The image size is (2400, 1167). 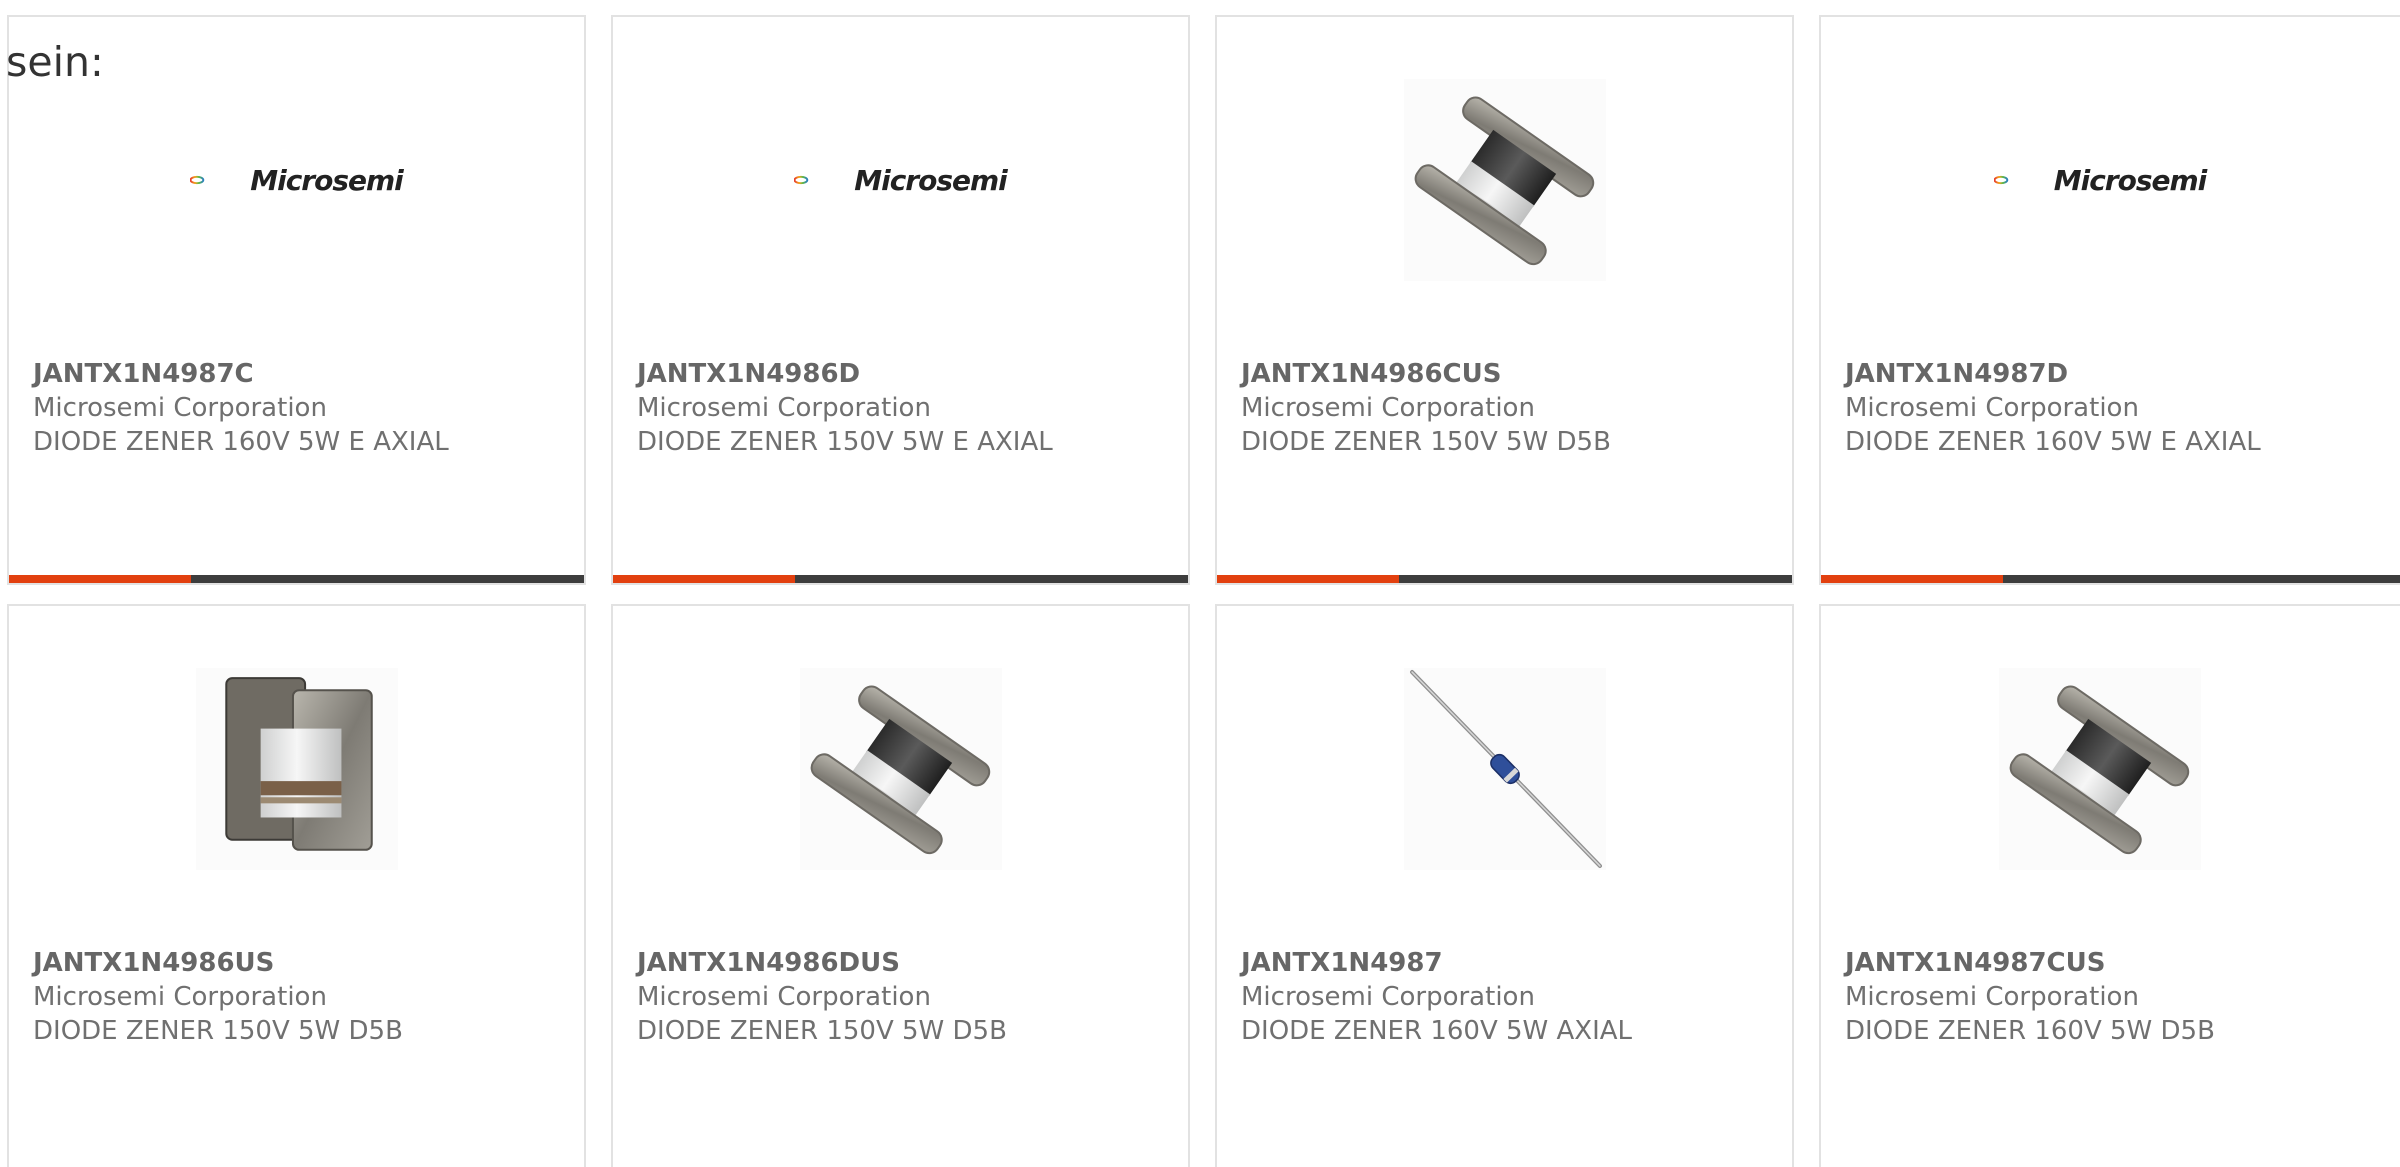 What do you see at coordinates (1511, 963) in the screenshot?
I see `part-number: JANTX1N4987` at bounding box center [1511, 963].